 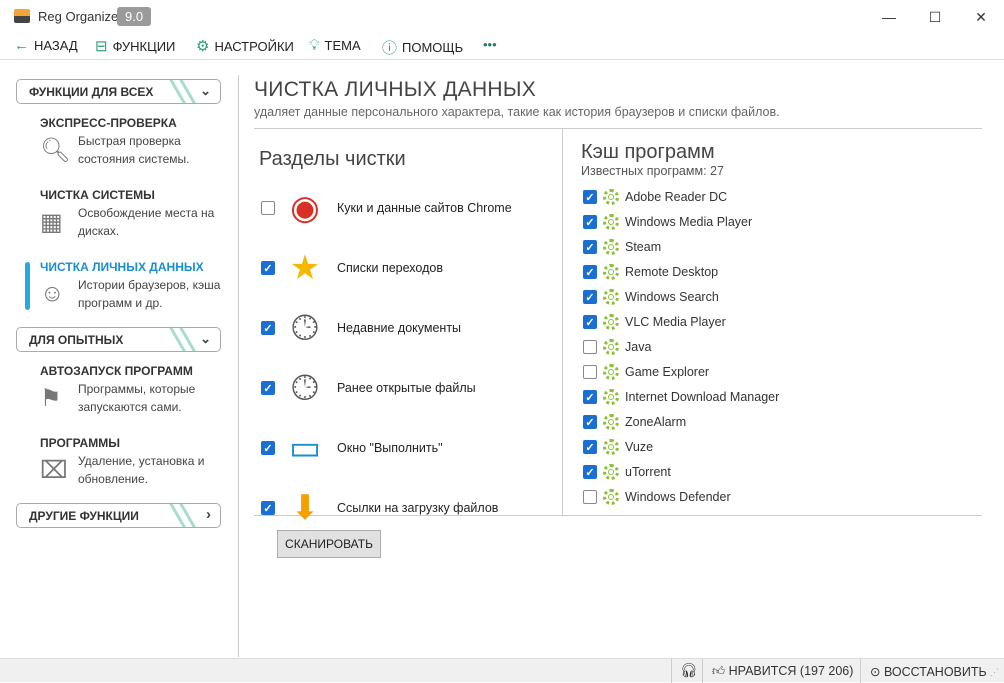 I want to click on group-functions-for-all: ФУНКЦИИ ДЛЯ ВСЕХ ⌄, so click(x=118, y=91).